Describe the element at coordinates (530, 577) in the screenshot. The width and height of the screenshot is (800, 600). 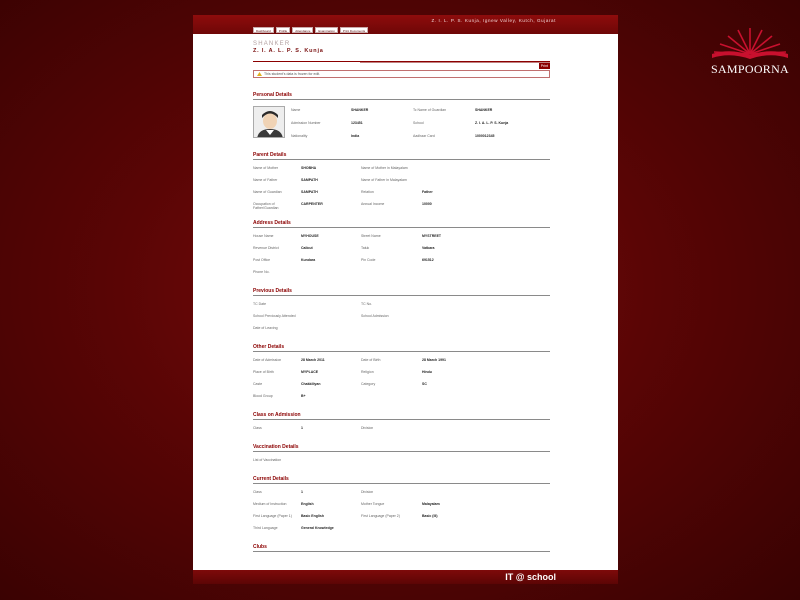
I see `footer-brand: IT @ school` at that location.